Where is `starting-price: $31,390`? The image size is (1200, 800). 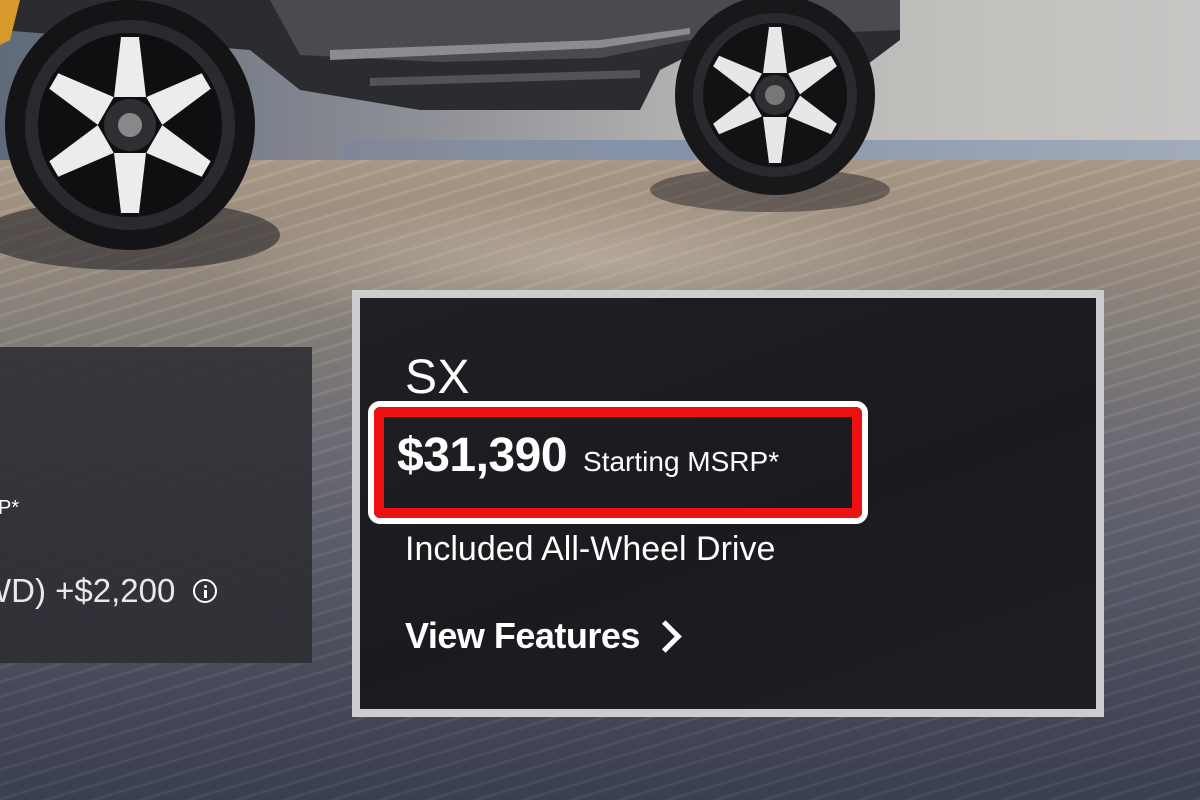
starting-price: $31,390 is located at coordinates (482, 455).